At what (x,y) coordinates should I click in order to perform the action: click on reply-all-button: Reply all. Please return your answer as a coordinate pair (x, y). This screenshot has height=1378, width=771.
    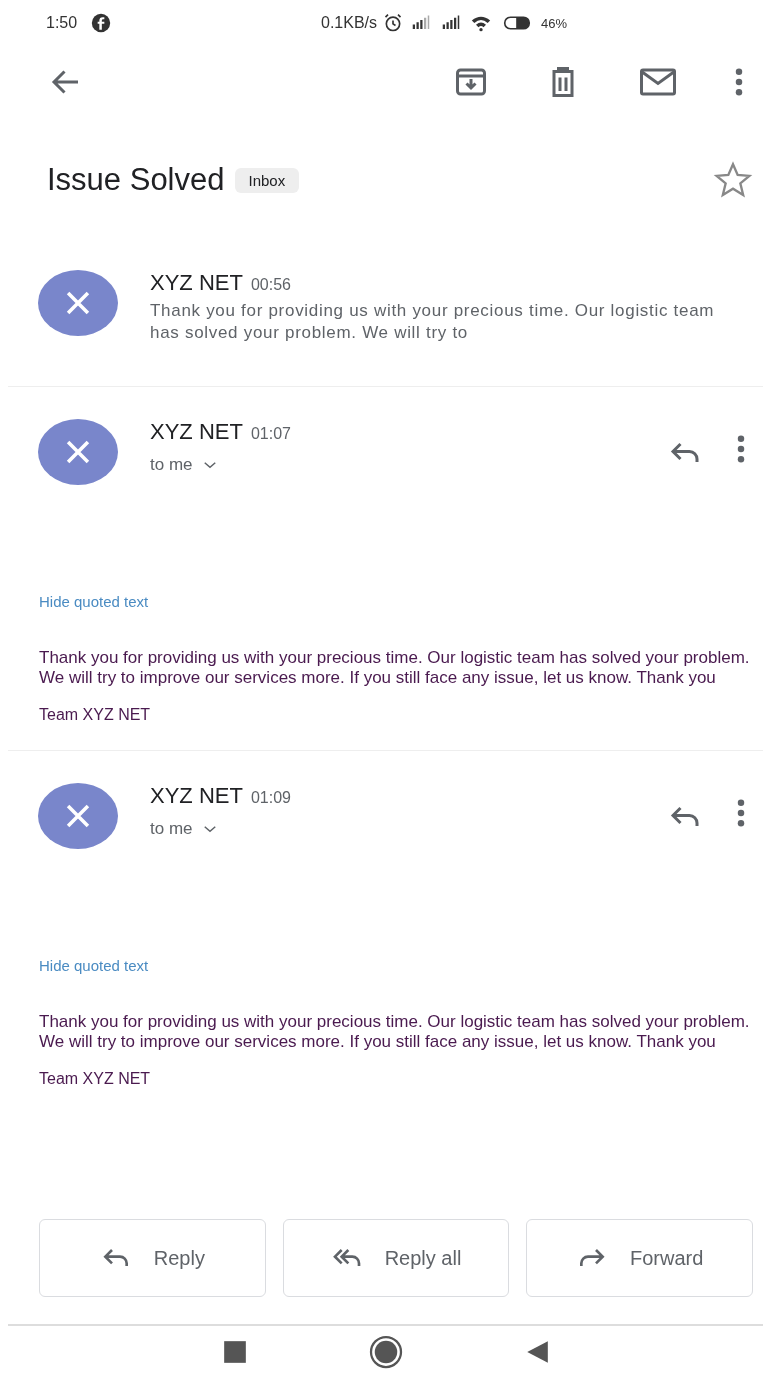
    Looking at the image, I should click on (396, 1258).